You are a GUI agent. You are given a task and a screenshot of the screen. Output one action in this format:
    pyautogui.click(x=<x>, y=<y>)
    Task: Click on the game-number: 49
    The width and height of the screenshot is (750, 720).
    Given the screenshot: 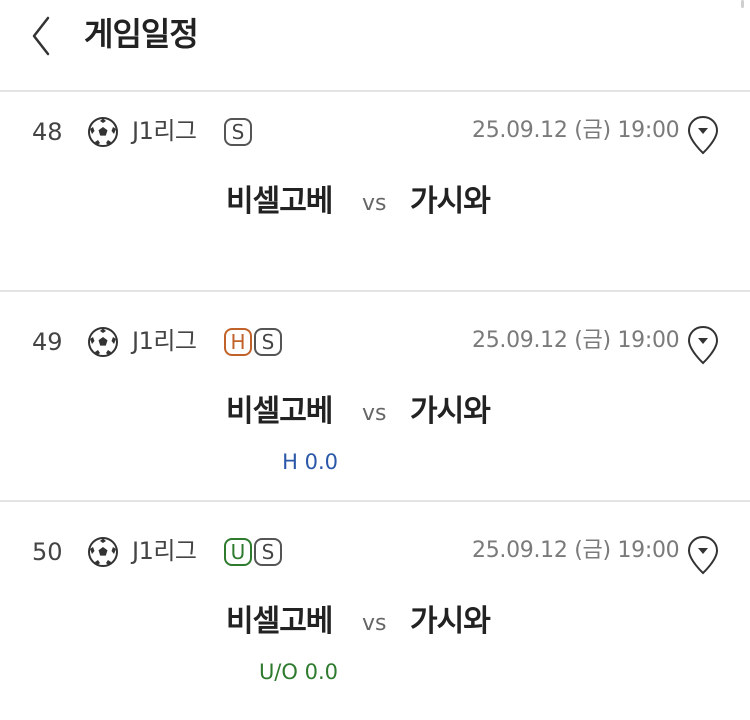 What is the action you would take?
    pyautogui.click(x=47, y=342)
    